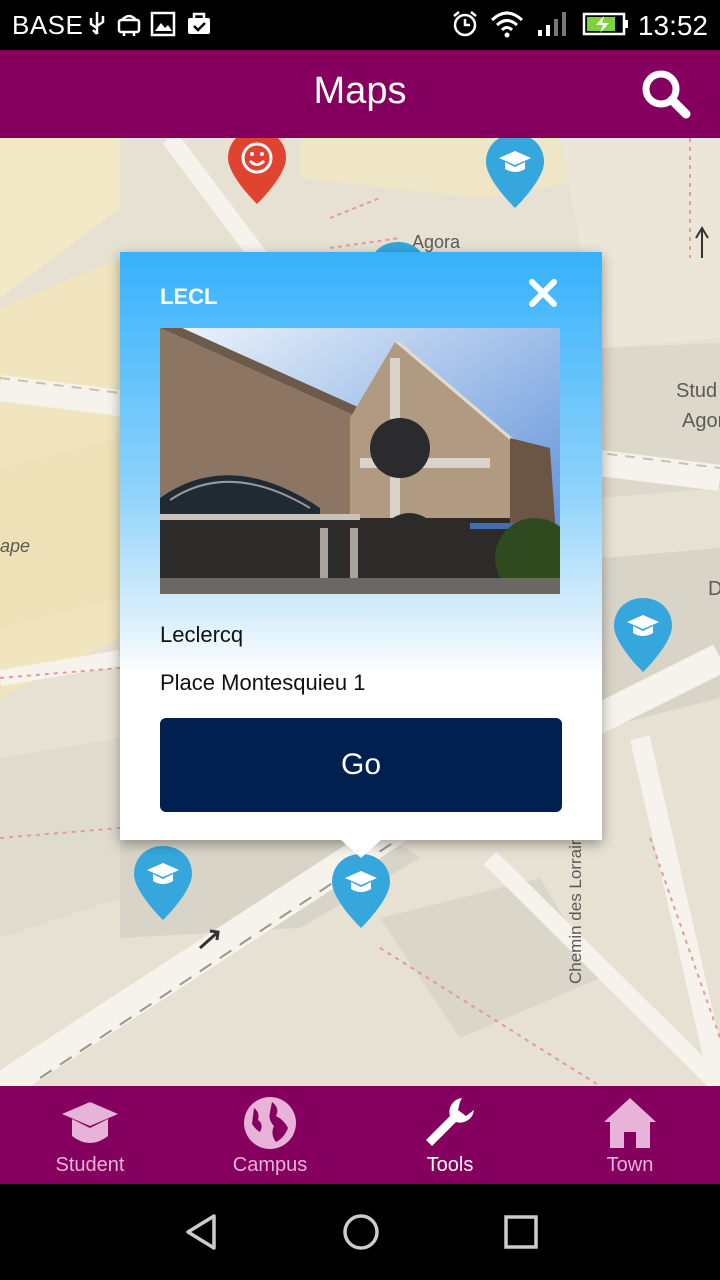  I want to click on map-label-d: D, so click(714, 589).